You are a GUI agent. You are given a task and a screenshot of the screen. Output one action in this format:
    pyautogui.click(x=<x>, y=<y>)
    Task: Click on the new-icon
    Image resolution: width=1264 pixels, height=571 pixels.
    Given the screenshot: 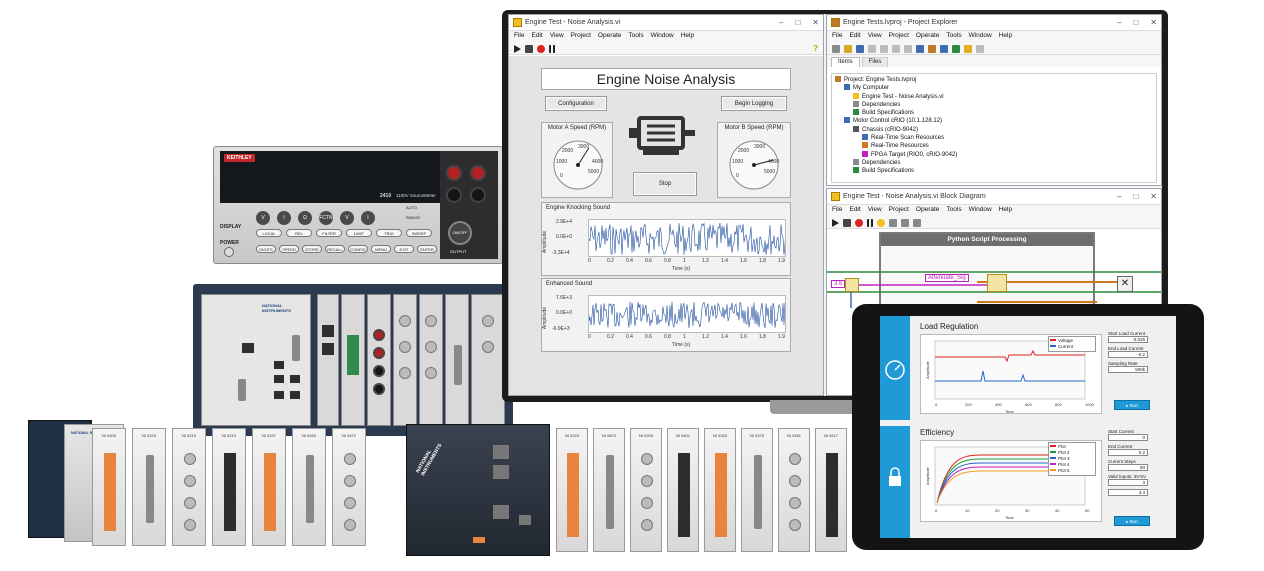 What is the action you would take?
    pyautogui.click(x=836, y=48)
    